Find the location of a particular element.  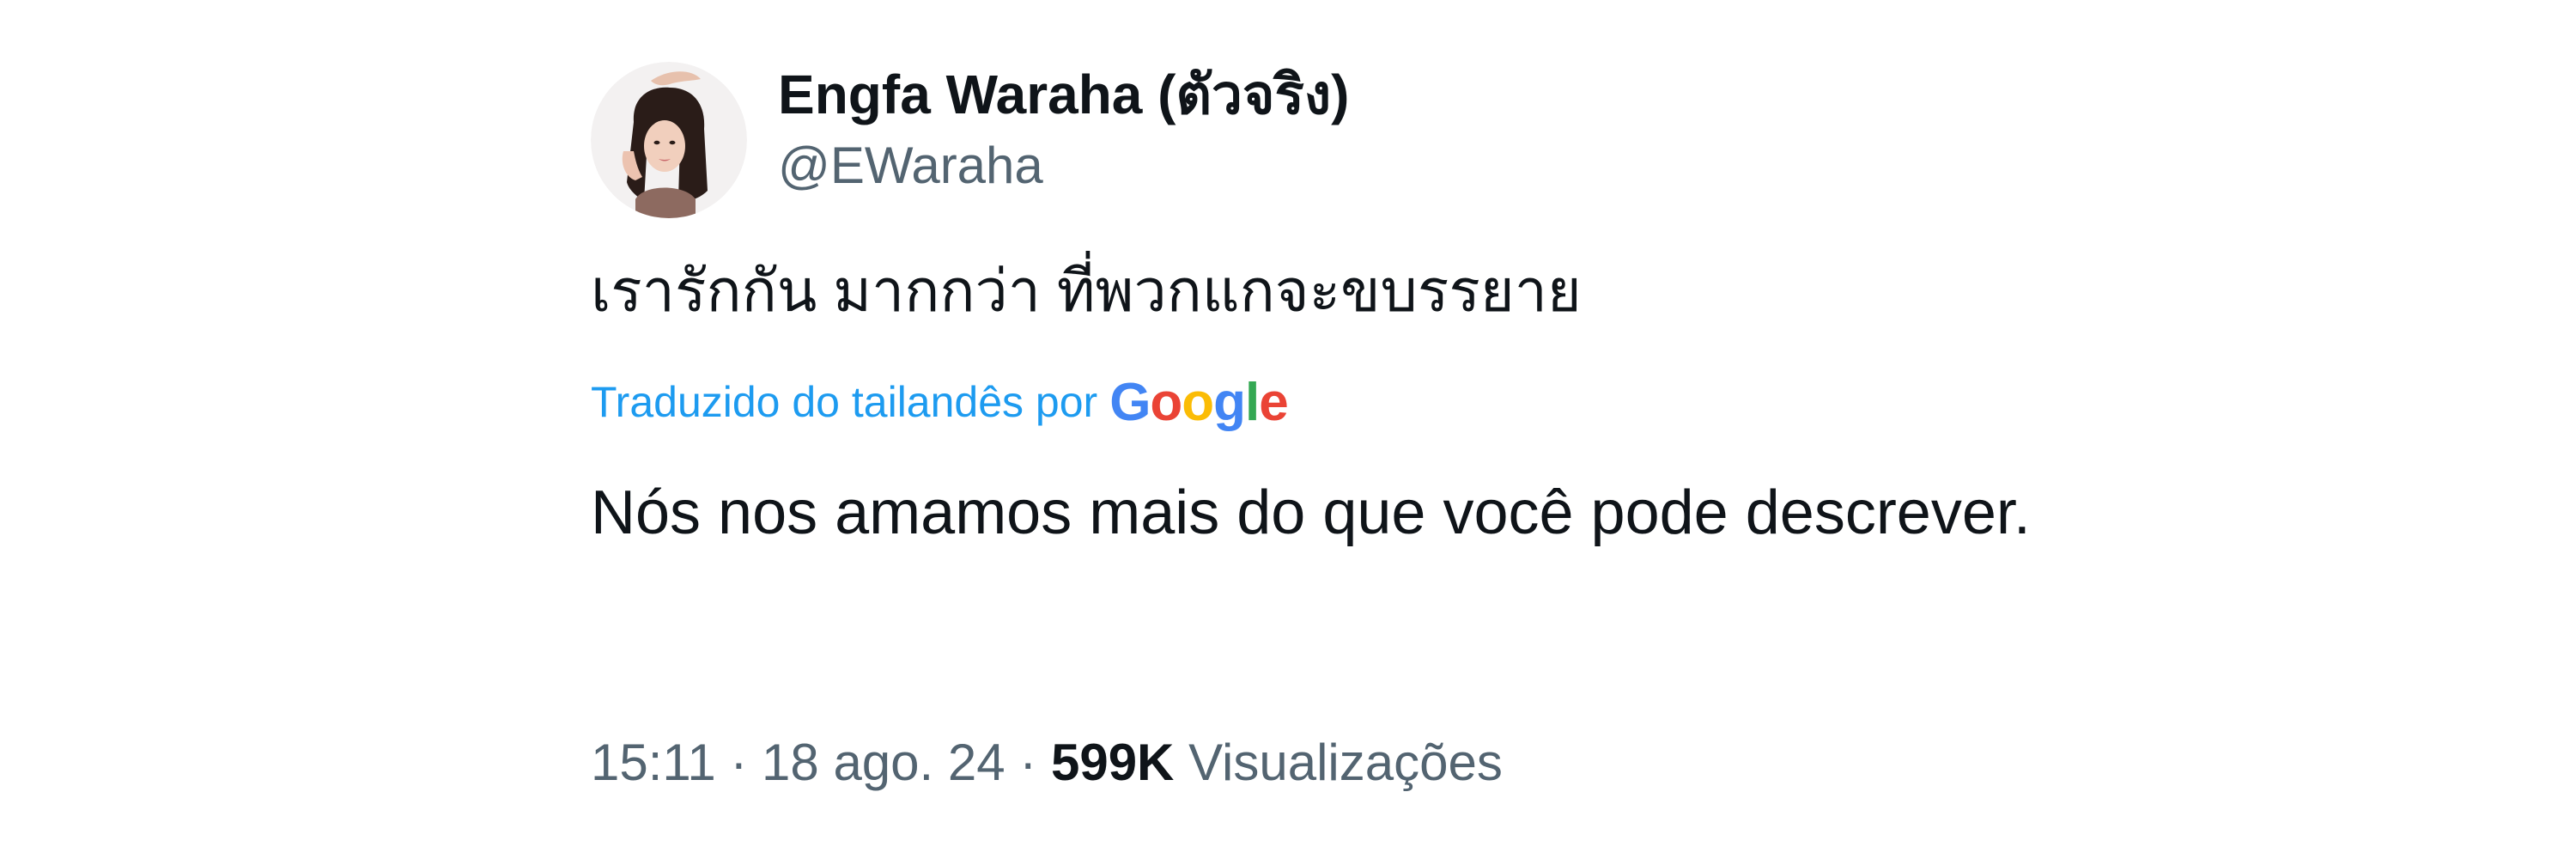

views-label: Visualizações is located at coordinates (1345, 763).